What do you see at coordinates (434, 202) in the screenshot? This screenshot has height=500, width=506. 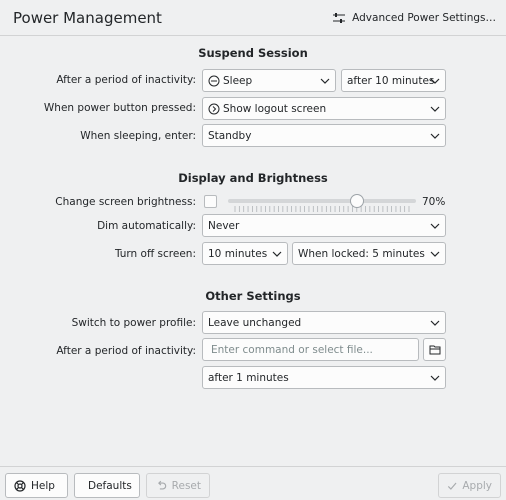 I see `brightness-value: 70%` at bounding box center [434, 202].